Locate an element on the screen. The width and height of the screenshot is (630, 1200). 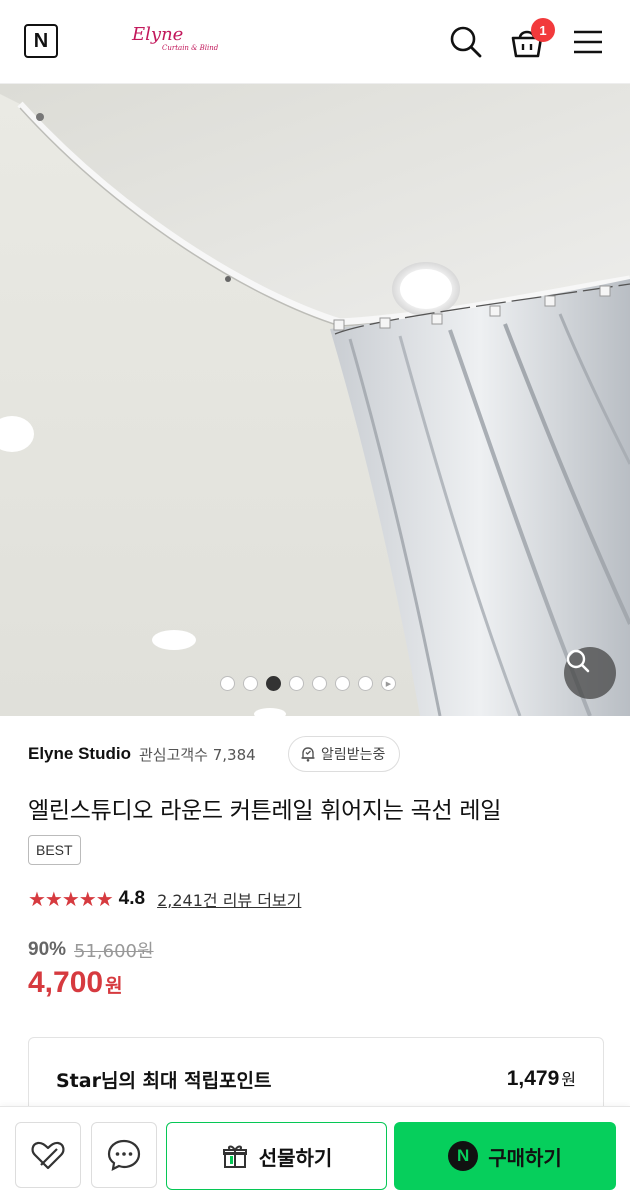
wishlist-button is located at coordinates (48, 1155).